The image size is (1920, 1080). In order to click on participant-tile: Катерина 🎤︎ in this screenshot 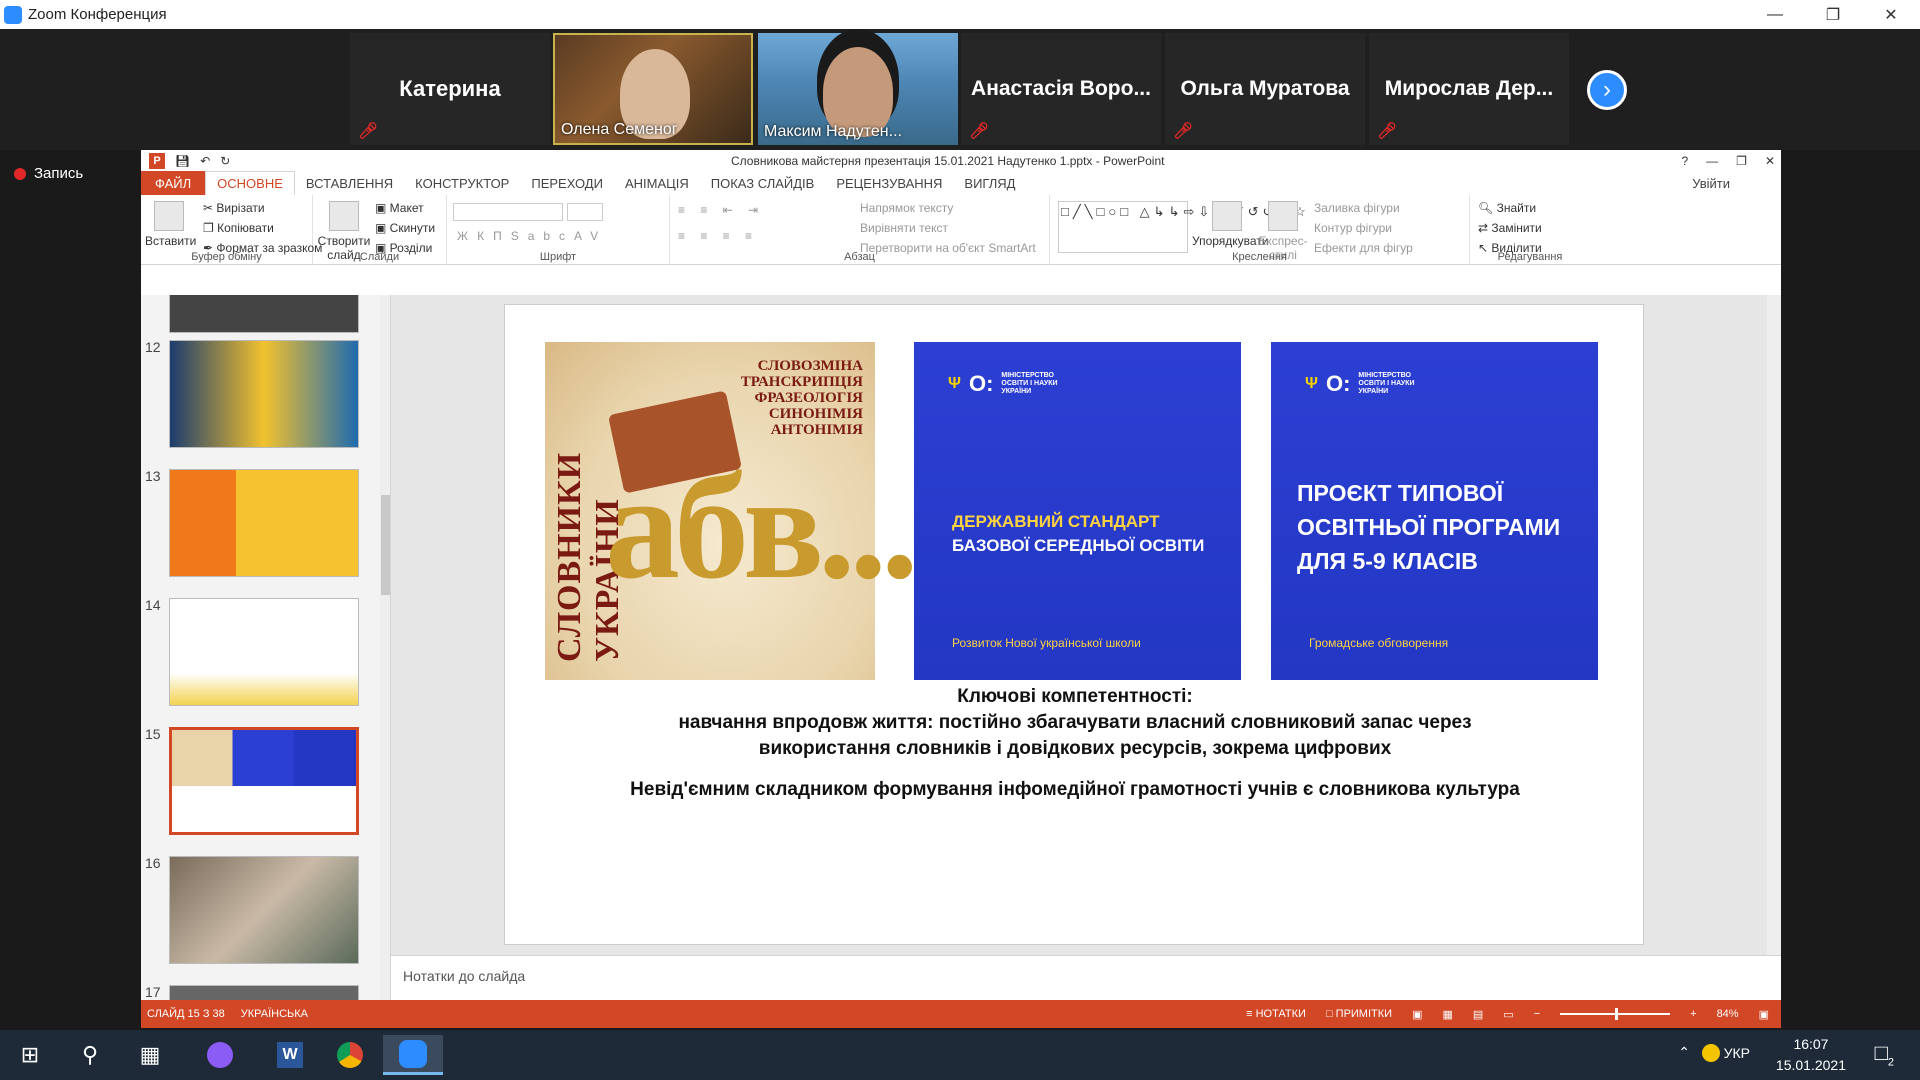, I will do `click(450, 89)`.